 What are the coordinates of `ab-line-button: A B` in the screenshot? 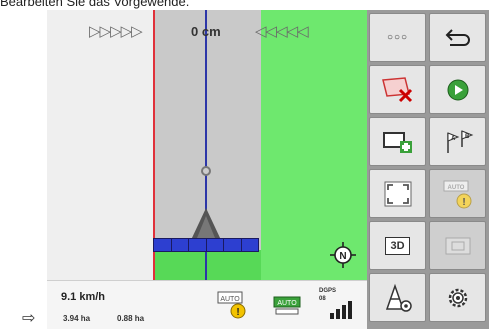 It's located at (457, 141).